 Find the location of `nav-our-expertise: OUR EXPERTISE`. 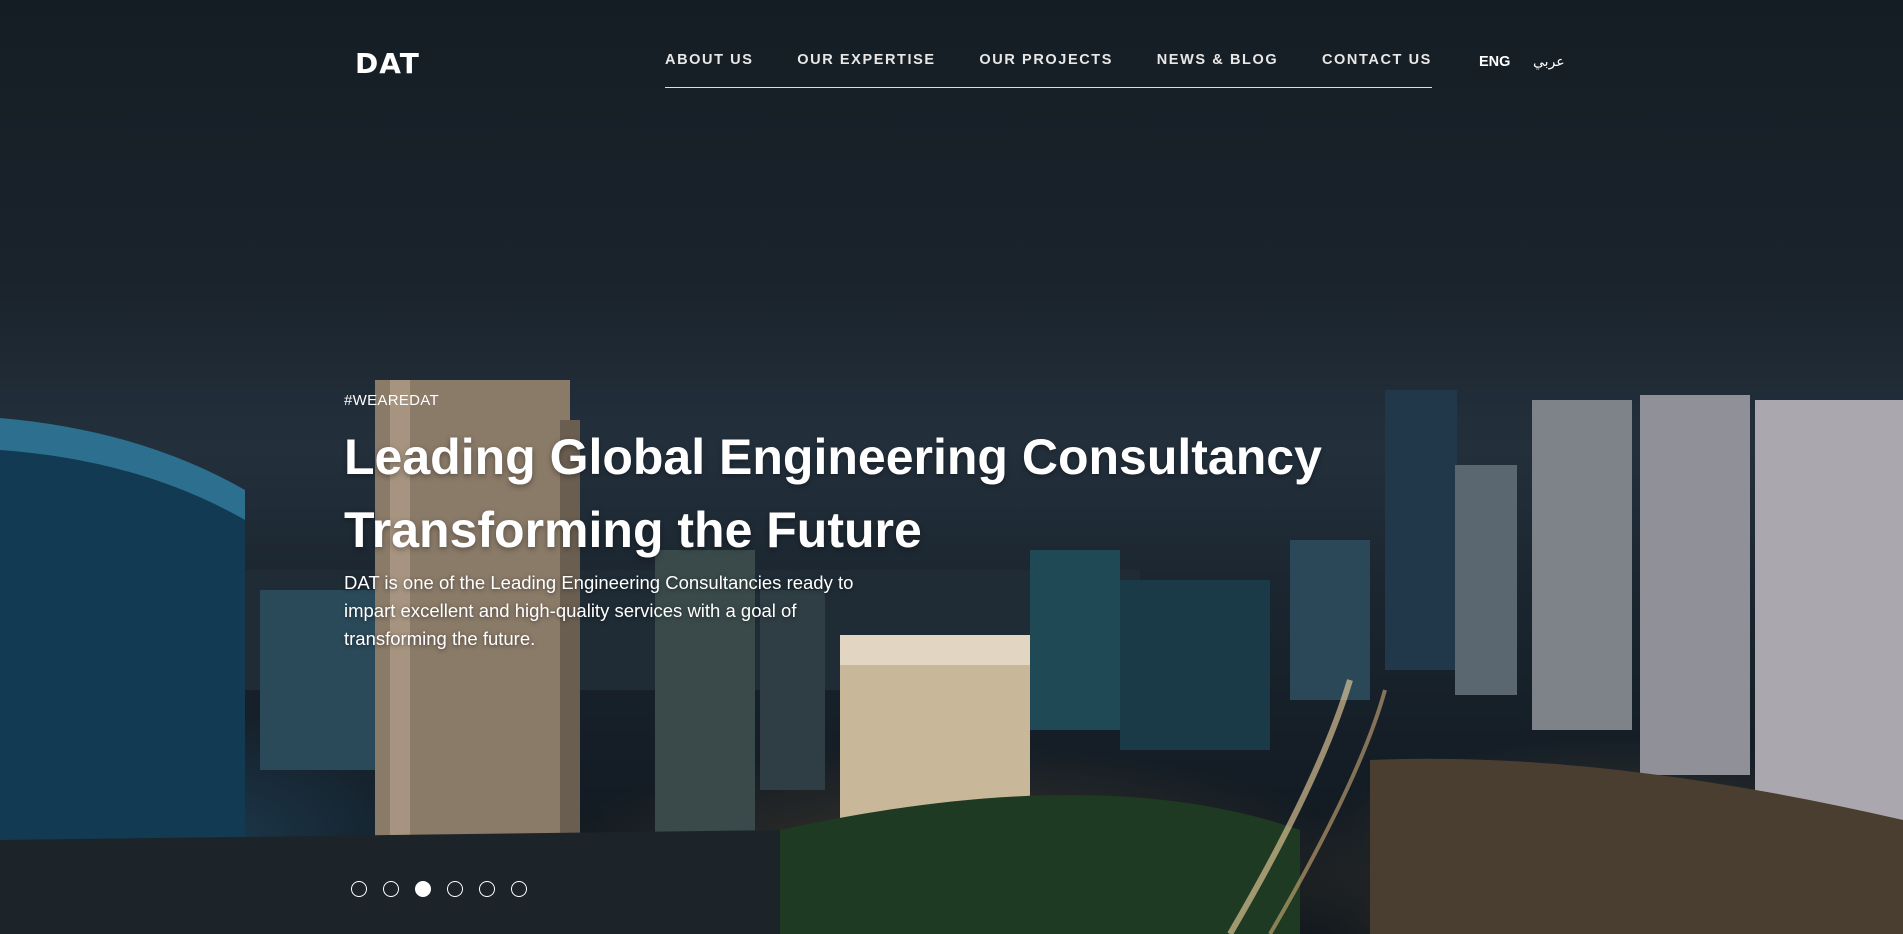

nav-our-expertise: OUR EXPERTISE is located at coordinates (866, 60).